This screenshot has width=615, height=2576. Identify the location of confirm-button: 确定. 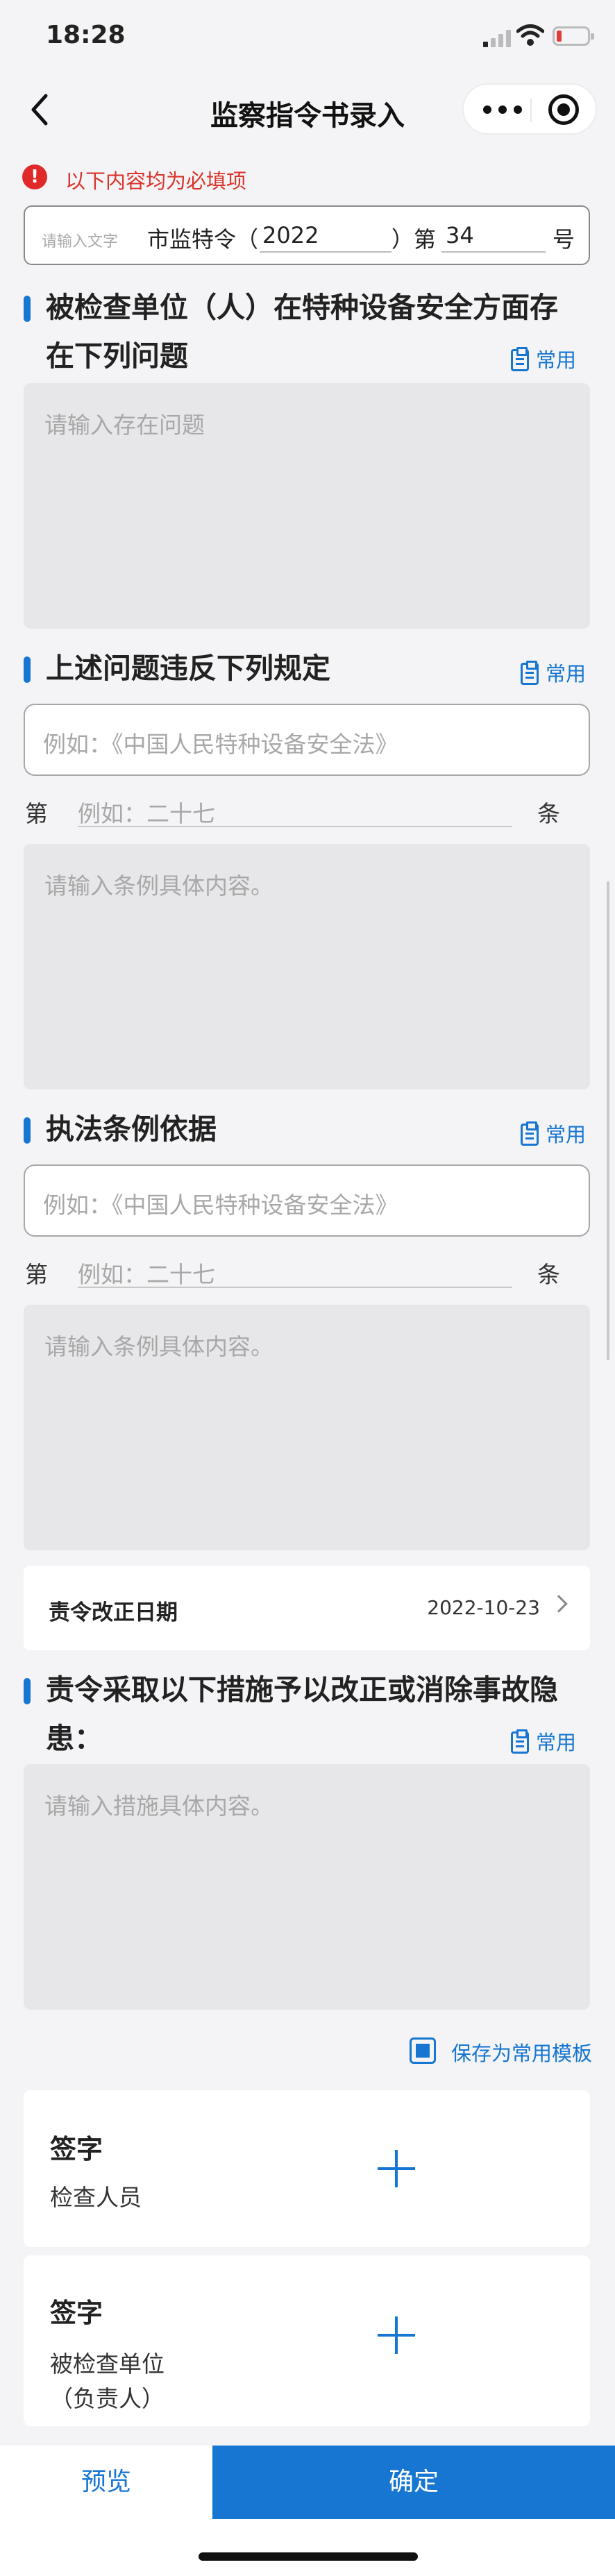
(413, 2483).